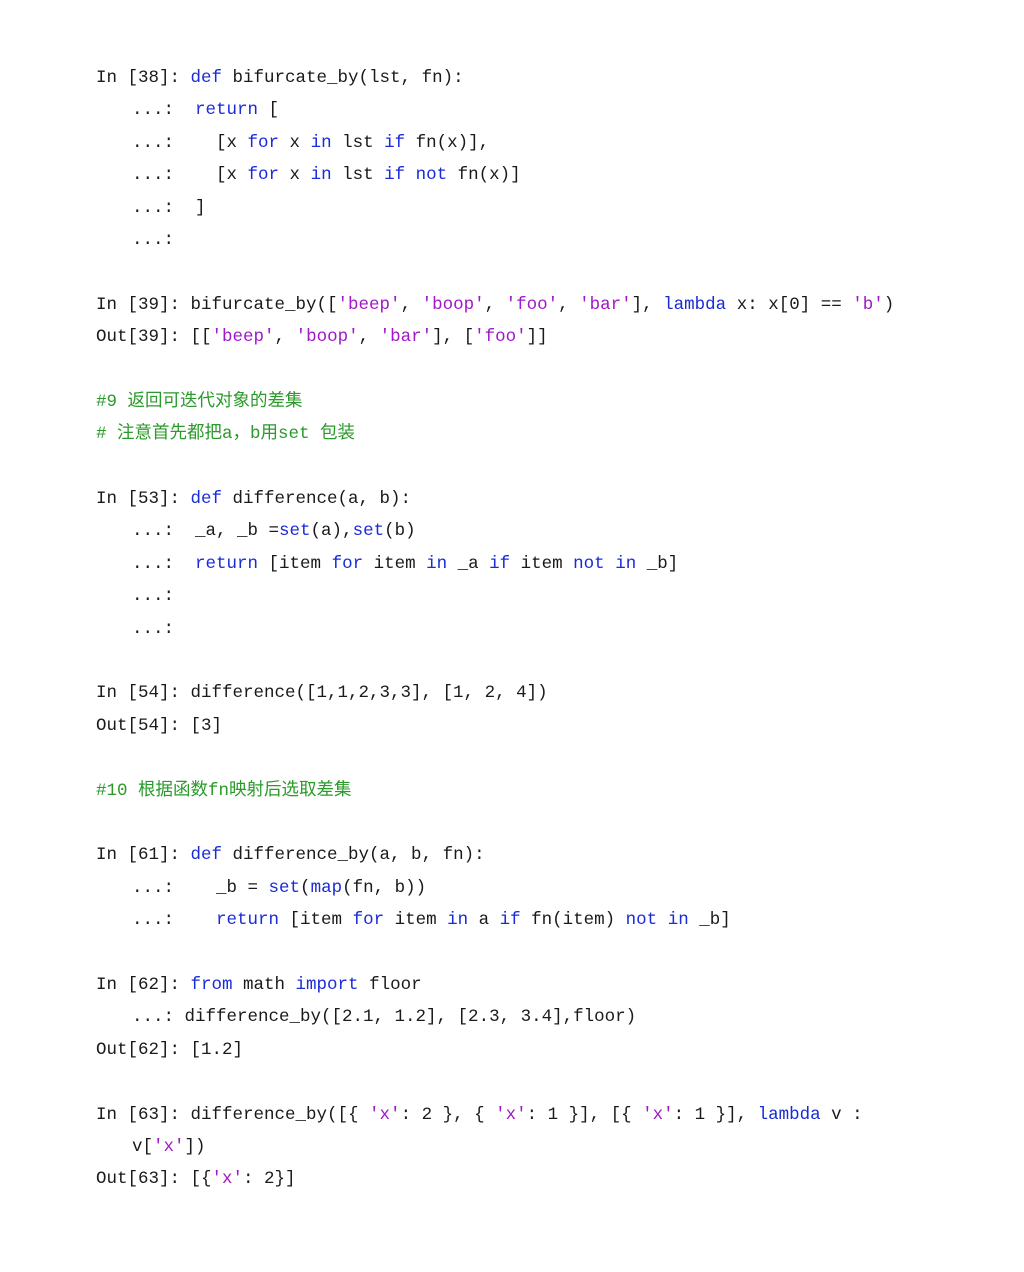 This screenshot has height=1272, width=1024. I want to click on code-text: _a, so click(468, 563).